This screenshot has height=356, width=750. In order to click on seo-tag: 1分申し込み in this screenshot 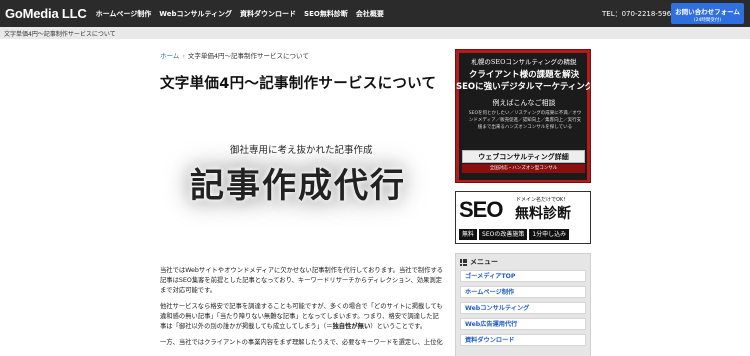, I will do `click(549, 234)`.